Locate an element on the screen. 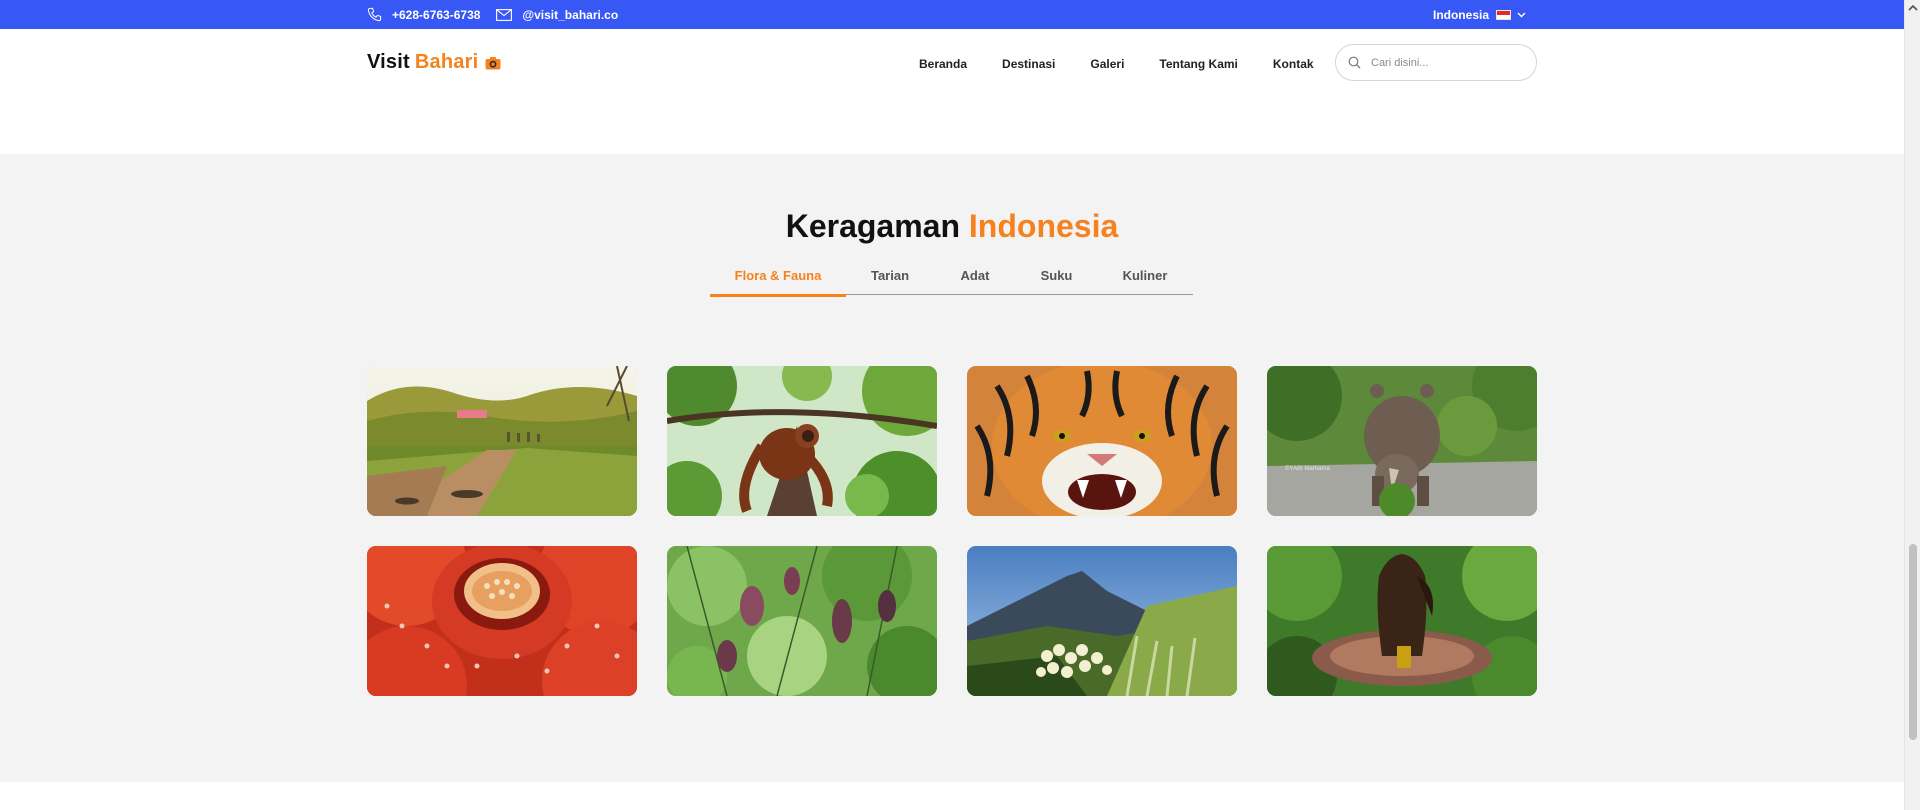 Image resolution: width=1920 pixels, height=810 pixels. search-icon is located at coordinates (1354, 62).